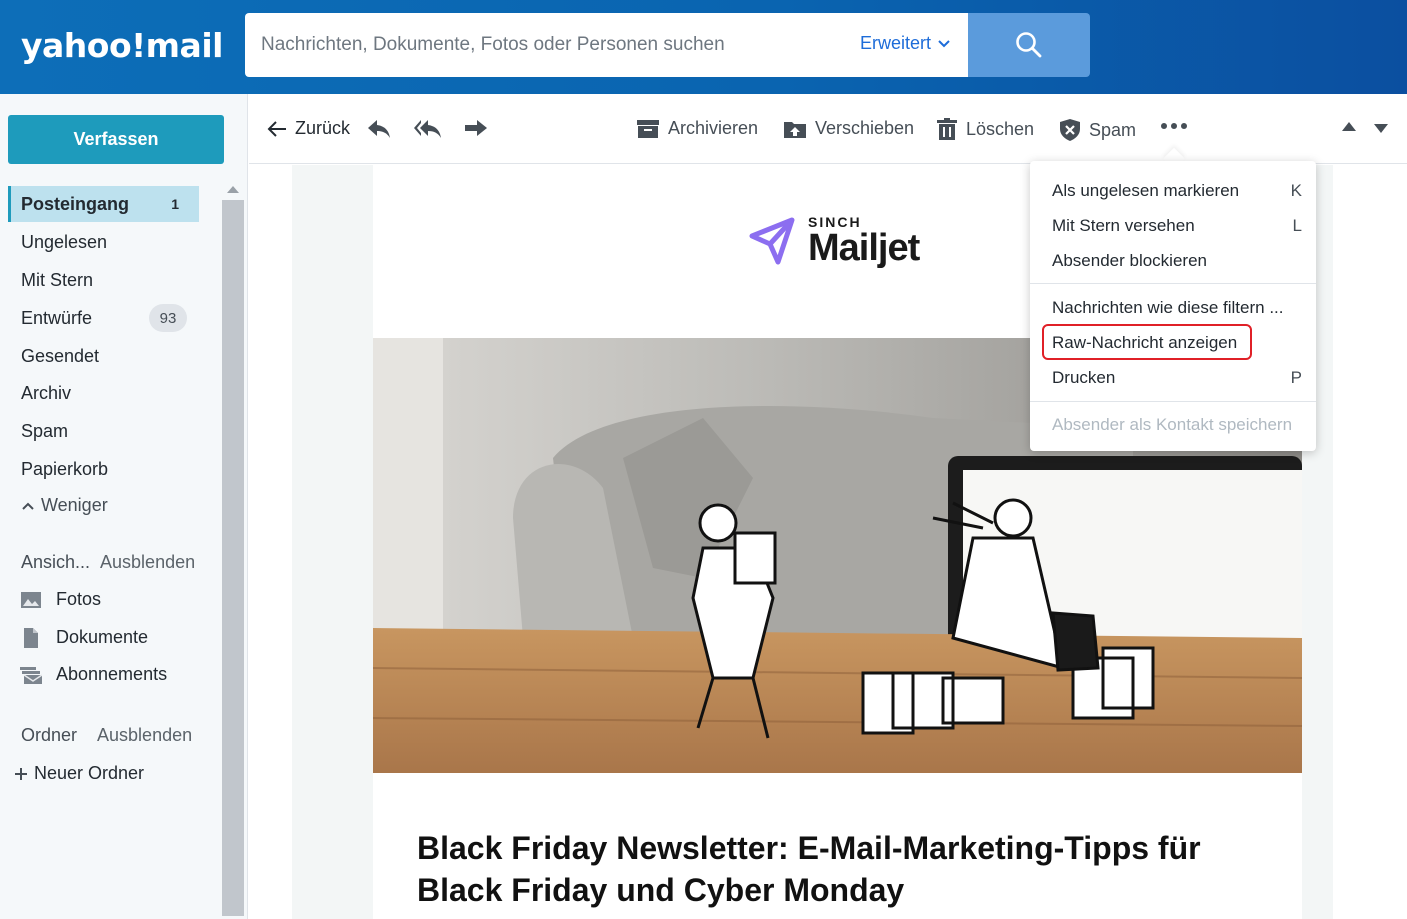 The image size is (1407, 919). What do you see at coordinates (64, 241) in the screenshot?
I see `folder-label: Ungelesen` at bounding box center [64, 241].